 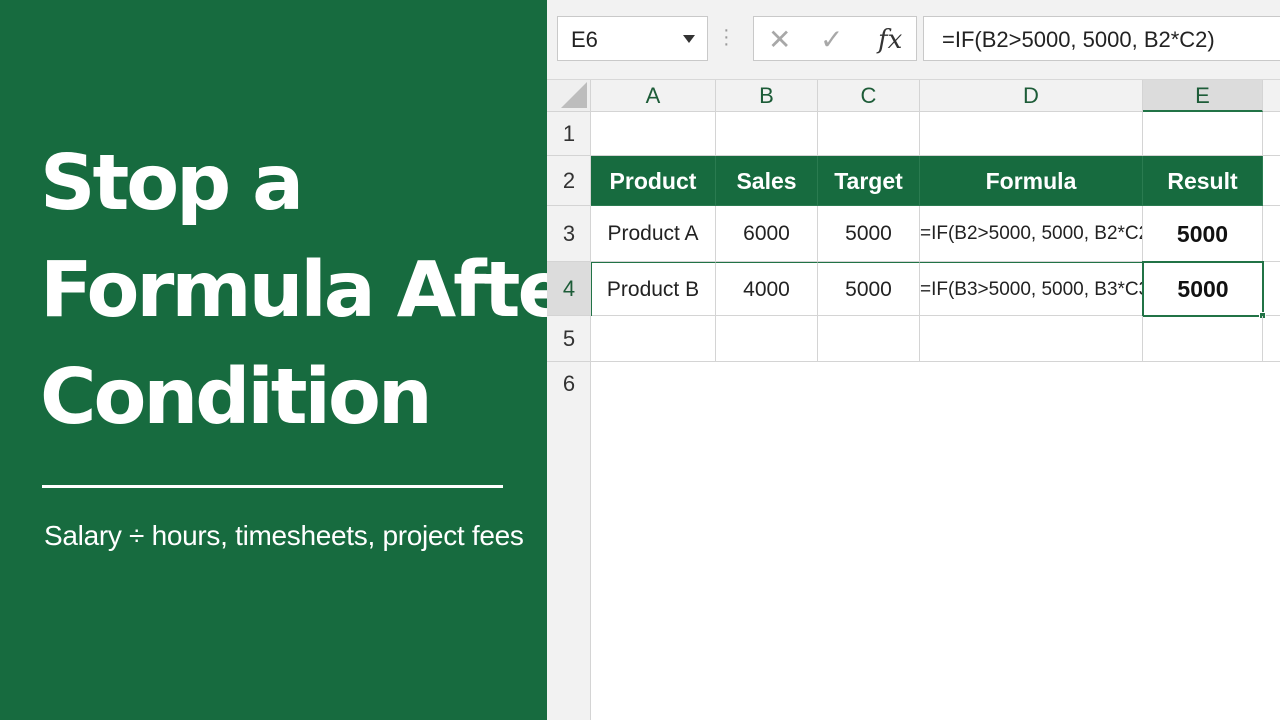 I want to click on cell-f2, so click(x=1271, y=181).